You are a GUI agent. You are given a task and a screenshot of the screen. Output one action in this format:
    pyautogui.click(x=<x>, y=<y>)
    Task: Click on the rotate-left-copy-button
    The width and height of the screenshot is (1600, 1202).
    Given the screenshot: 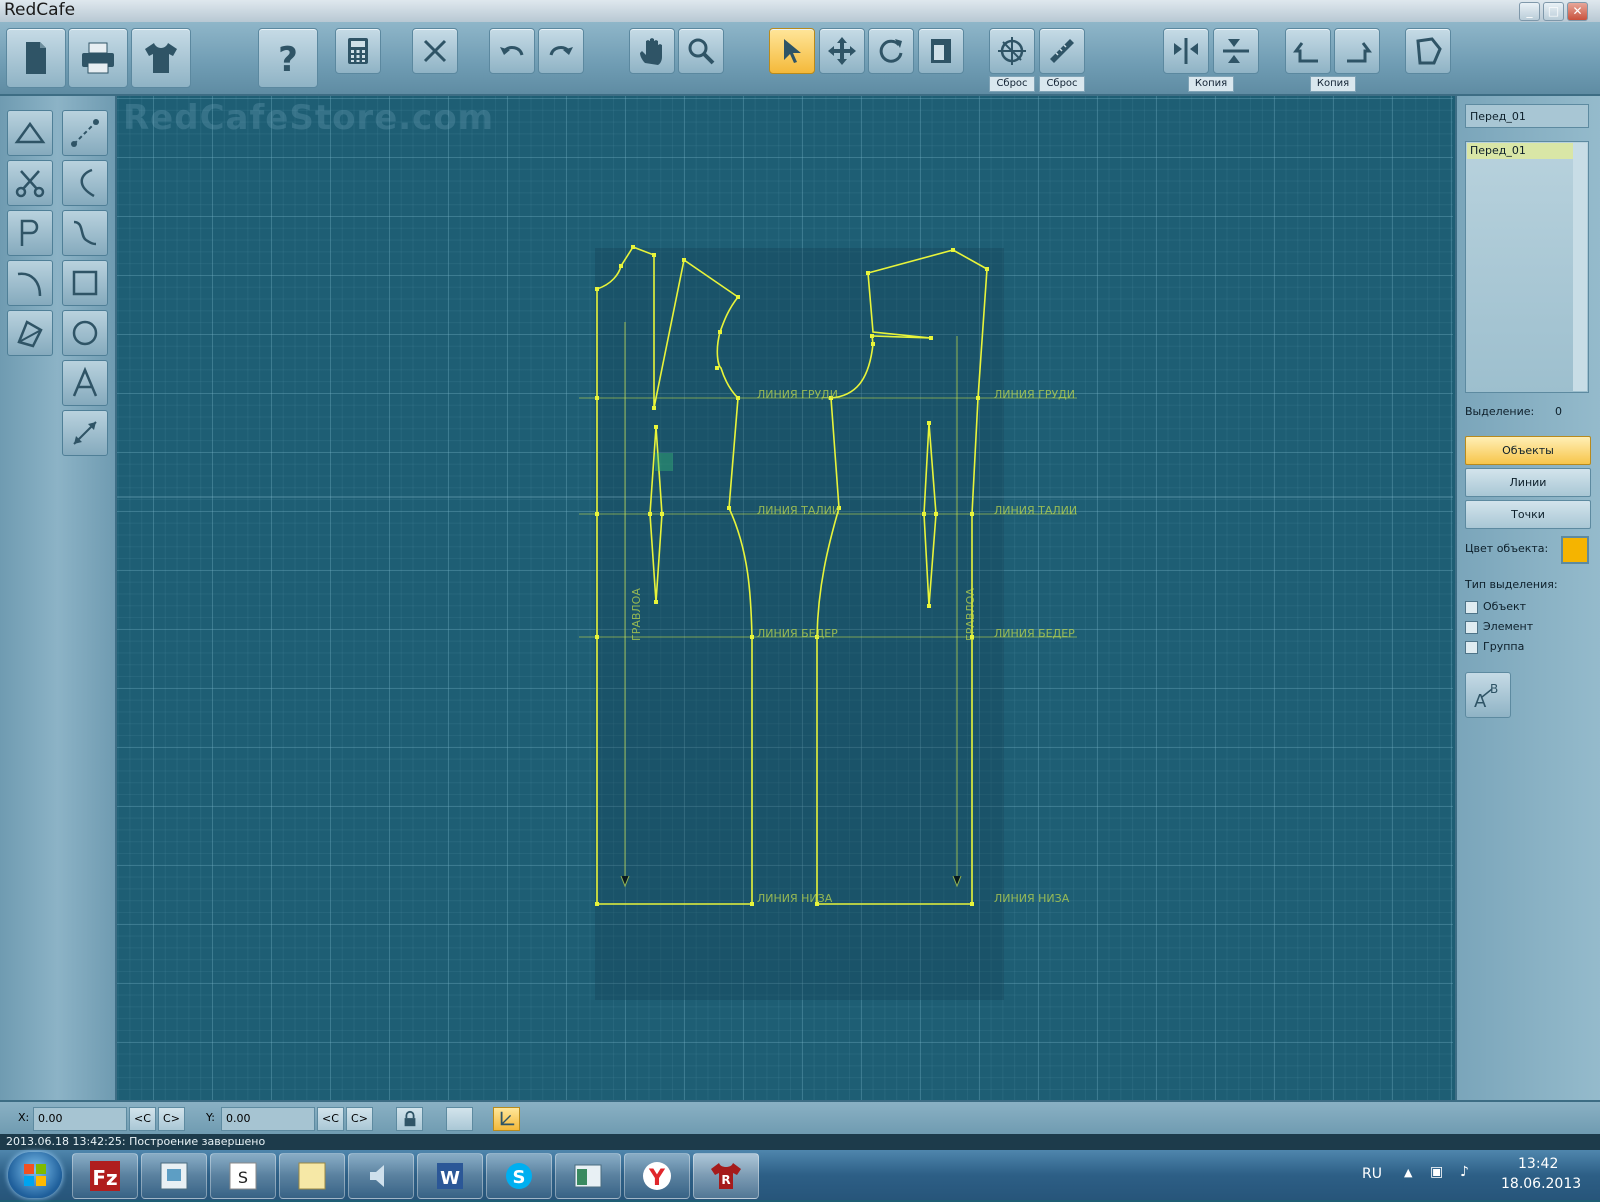 What is the action you would take?
    pyautogui.click(x=1308, y=51)
    